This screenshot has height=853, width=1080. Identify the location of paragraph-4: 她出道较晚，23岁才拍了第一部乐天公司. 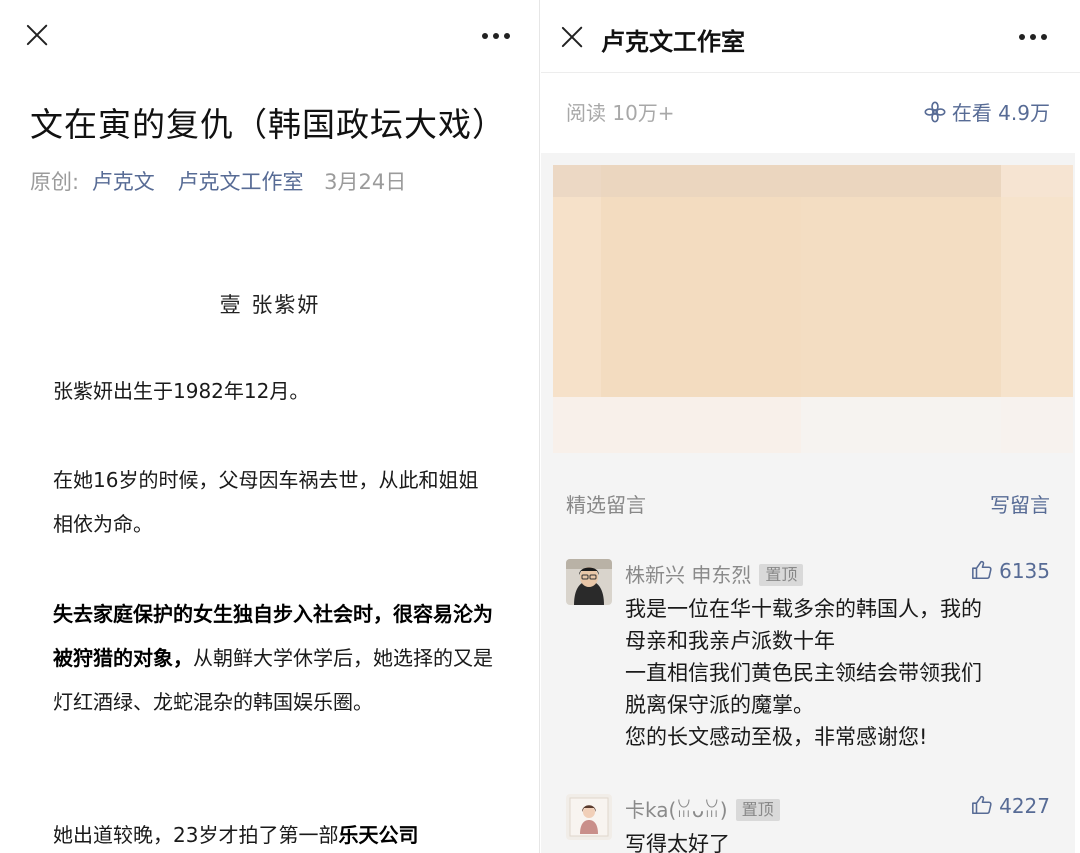
(275, 833).